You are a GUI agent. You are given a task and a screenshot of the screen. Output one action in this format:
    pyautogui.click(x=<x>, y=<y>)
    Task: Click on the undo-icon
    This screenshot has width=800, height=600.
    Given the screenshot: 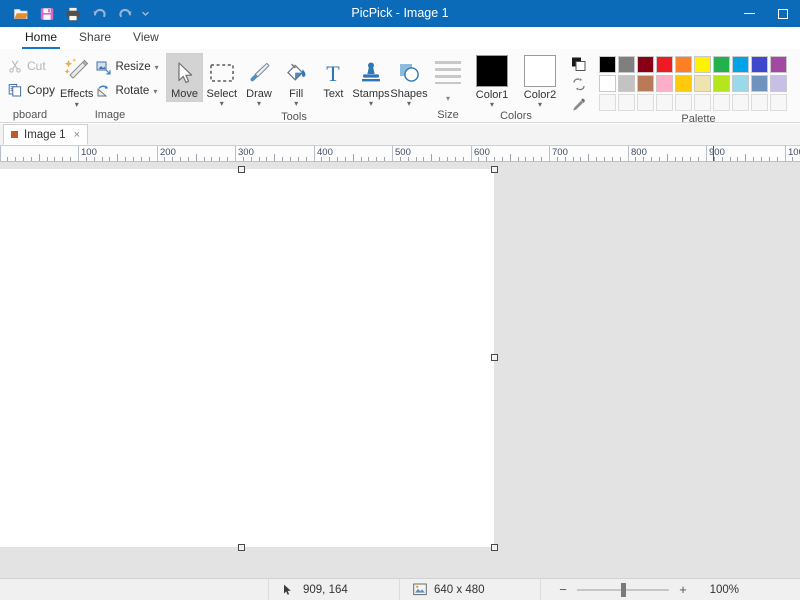 What is the action you would take?
    pyautogui.click(x=99, y=13)
    